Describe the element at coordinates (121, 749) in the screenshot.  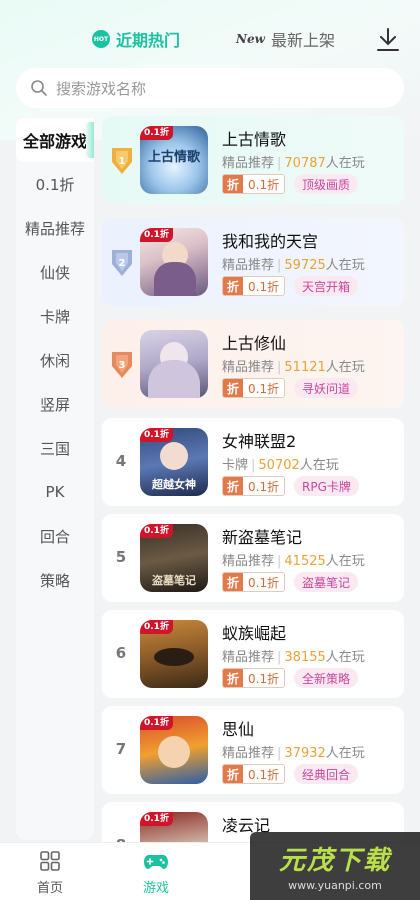
I see `rank-number: 7` at that location.